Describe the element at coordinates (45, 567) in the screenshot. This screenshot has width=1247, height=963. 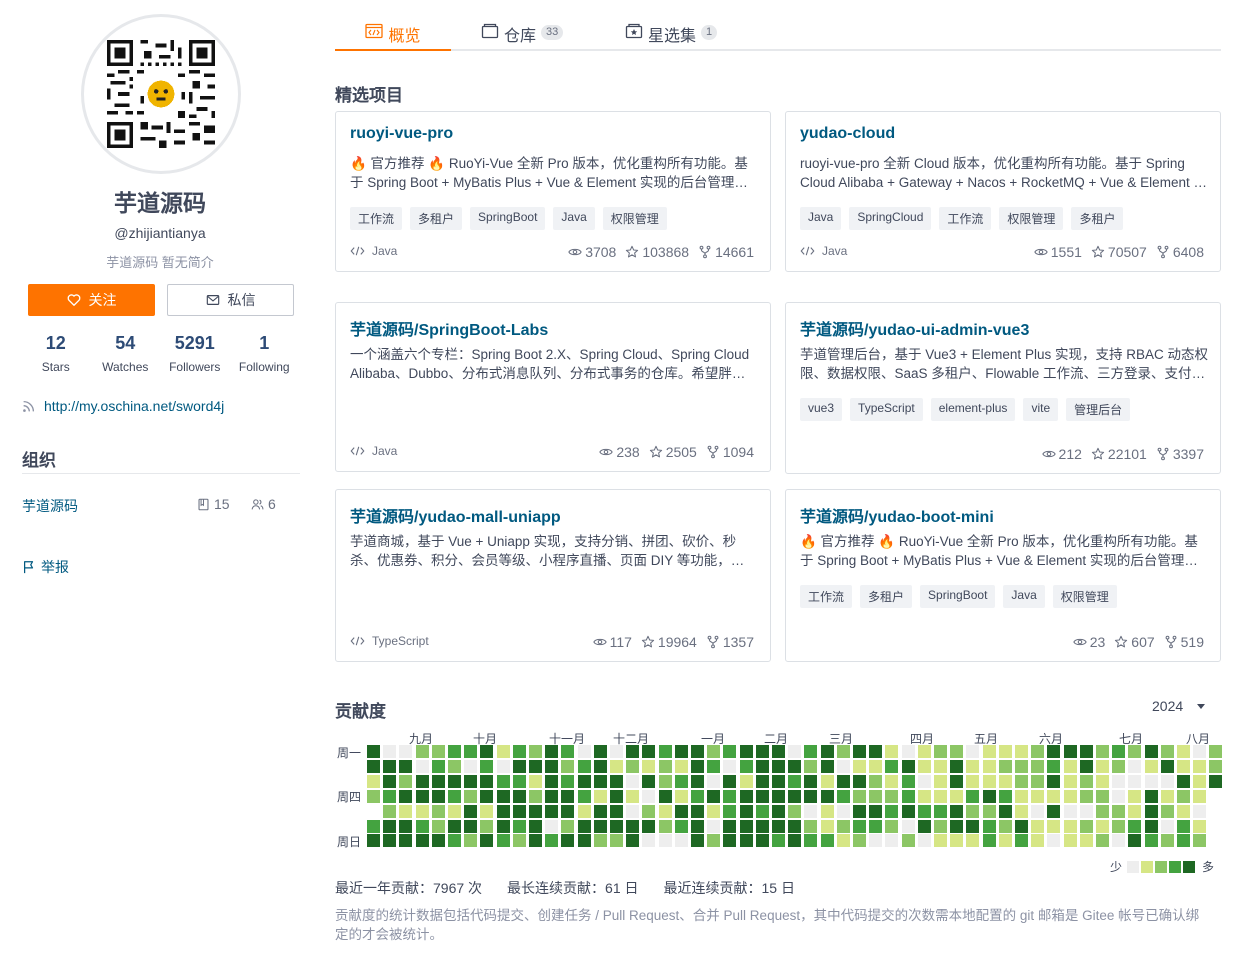
I see `report-link: 举报` at that location.